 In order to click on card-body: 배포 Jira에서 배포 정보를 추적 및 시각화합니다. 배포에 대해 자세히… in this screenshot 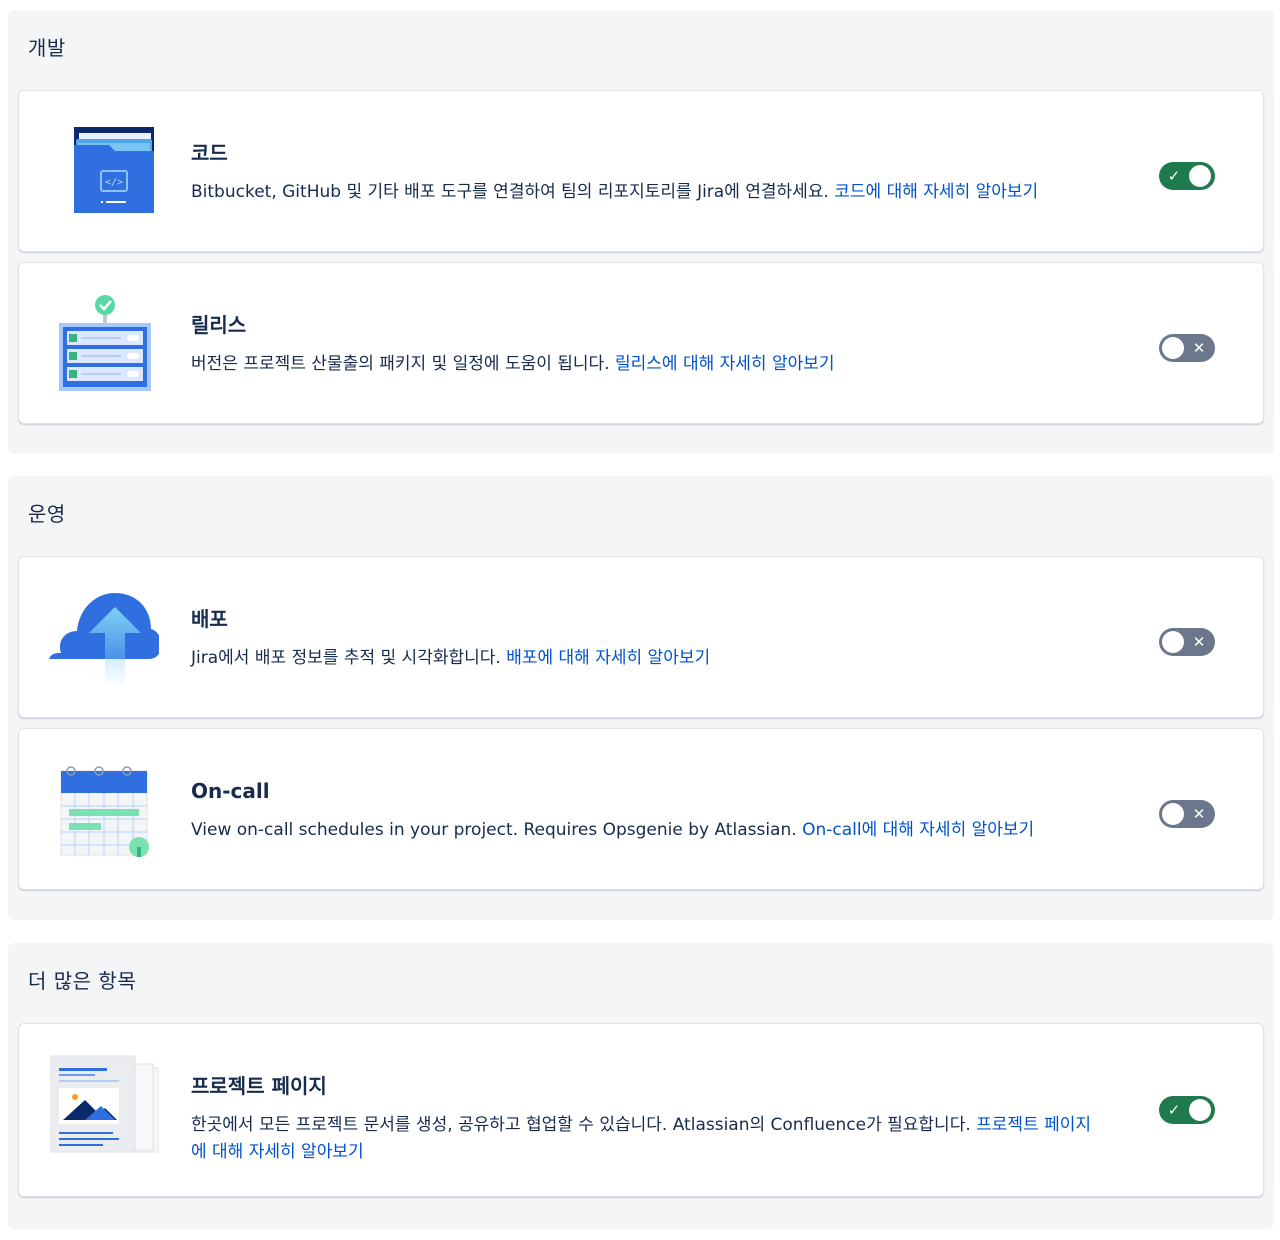, I will do `click(647, 639)`.